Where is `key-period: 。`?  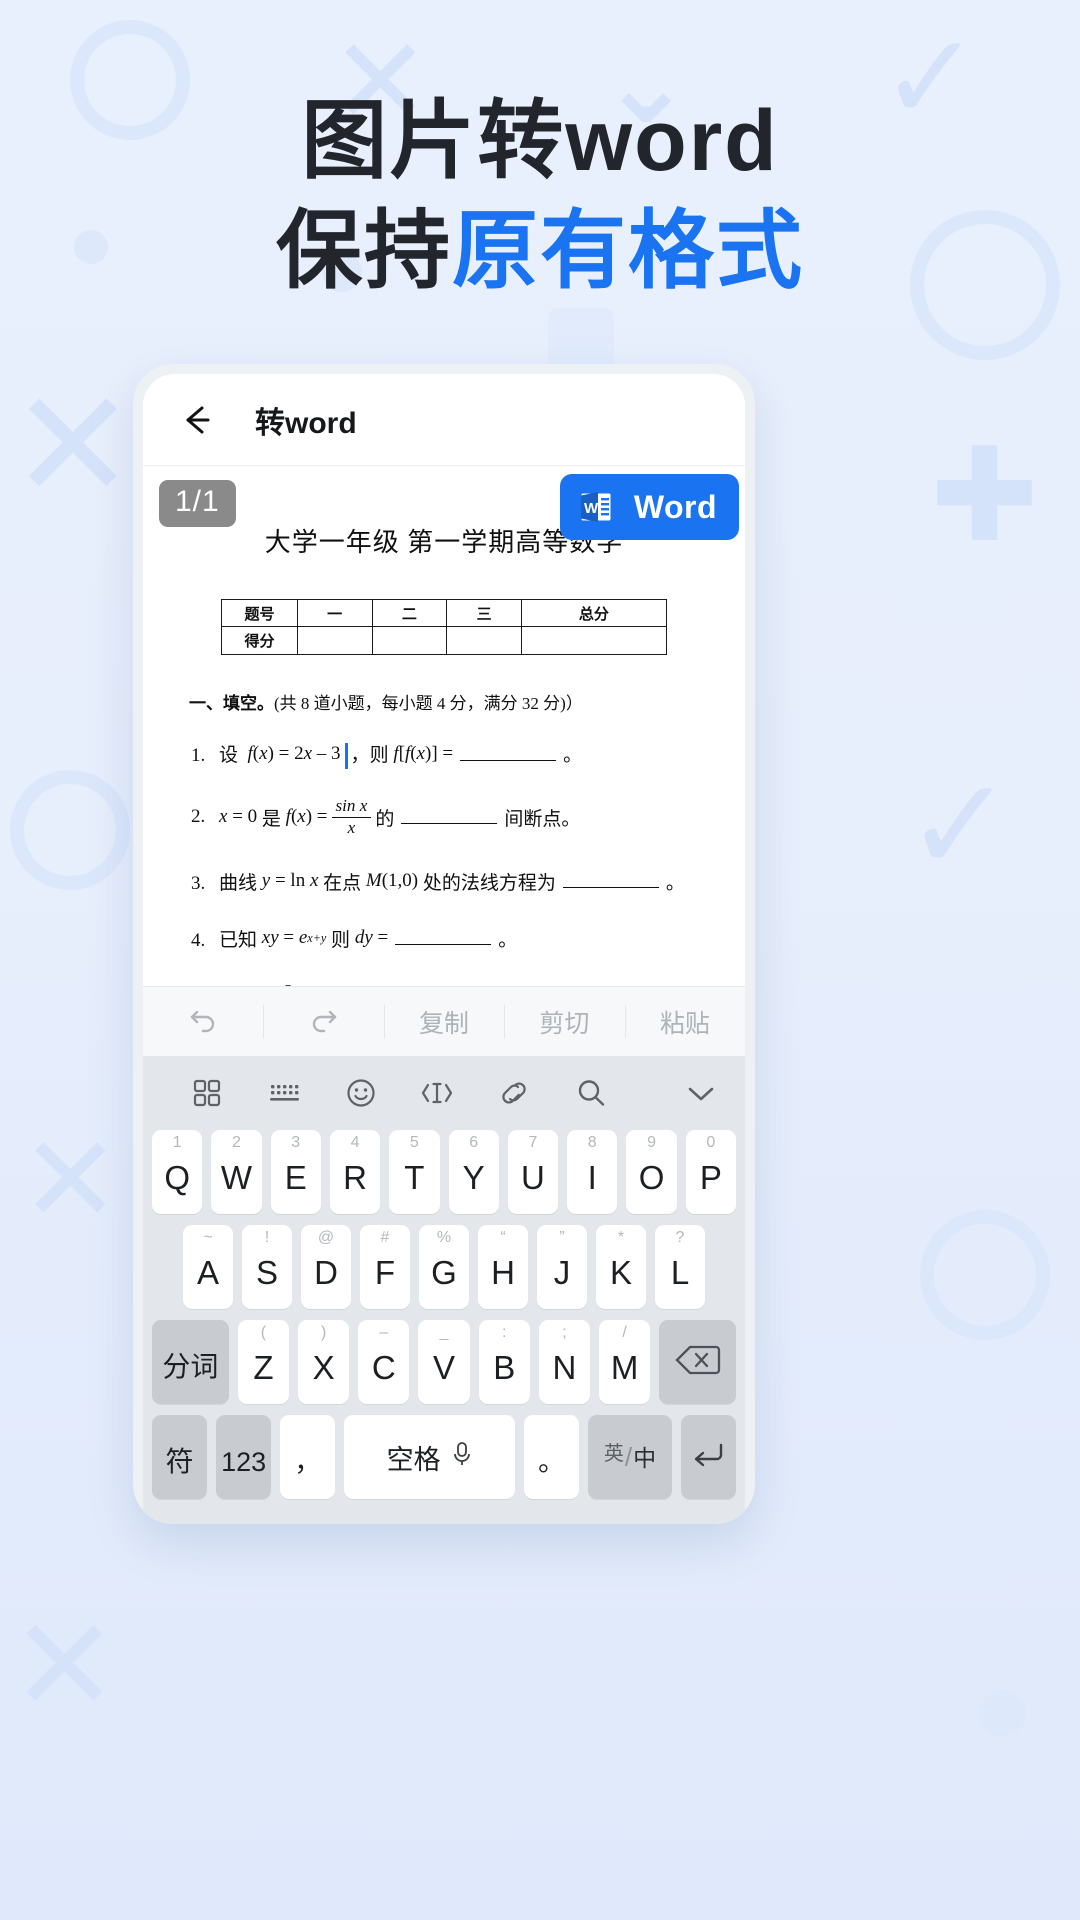
key-period: 。 is located at coordinates (552, 1457).